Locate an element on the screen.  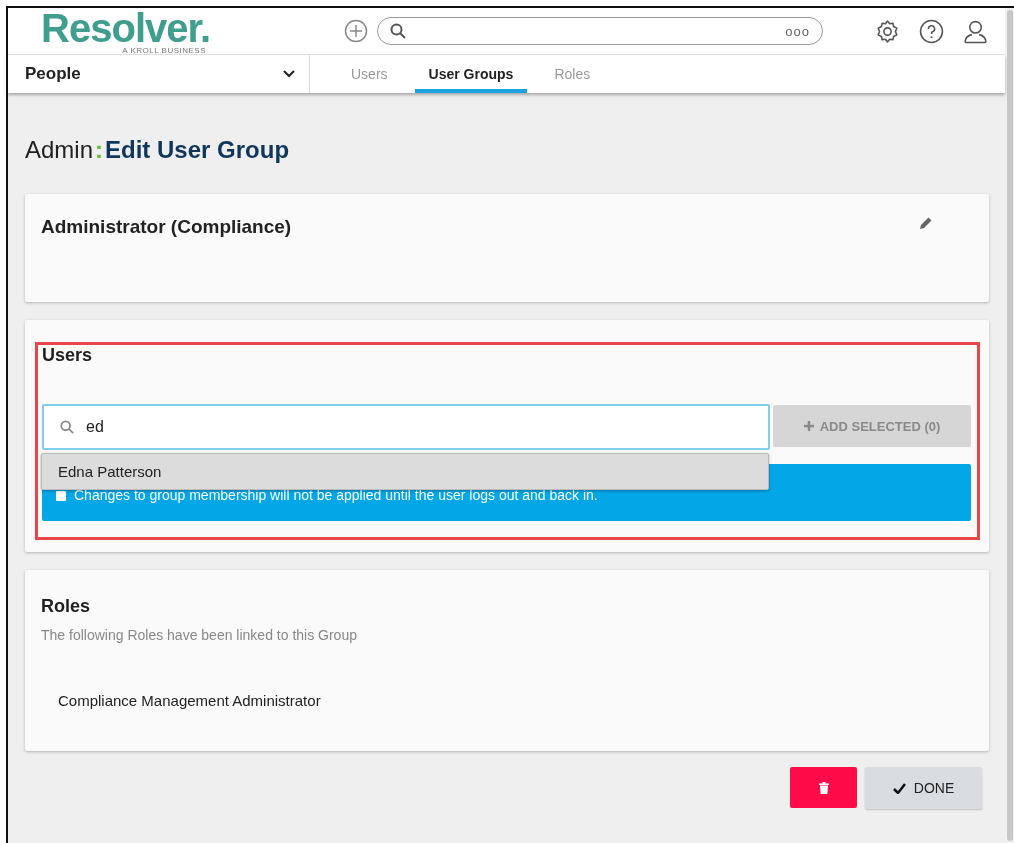
section-heading: Roles is located at coordinates (66, 606).